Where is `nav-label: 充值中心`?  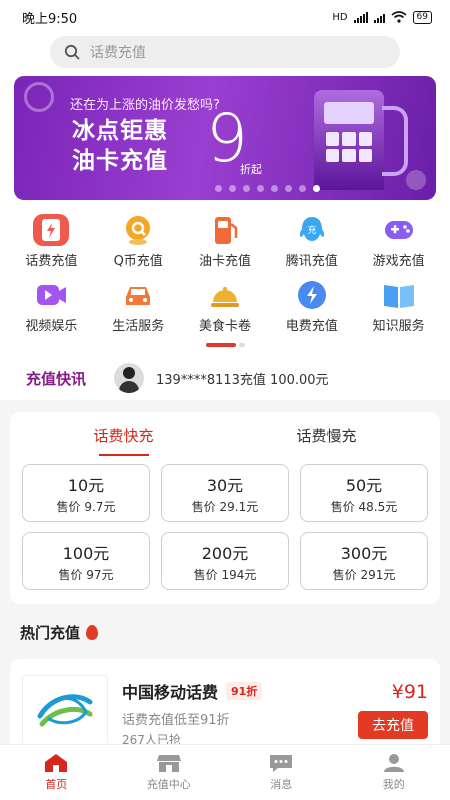
nav-label: 充值中心 is located at coordinates (168, 784).